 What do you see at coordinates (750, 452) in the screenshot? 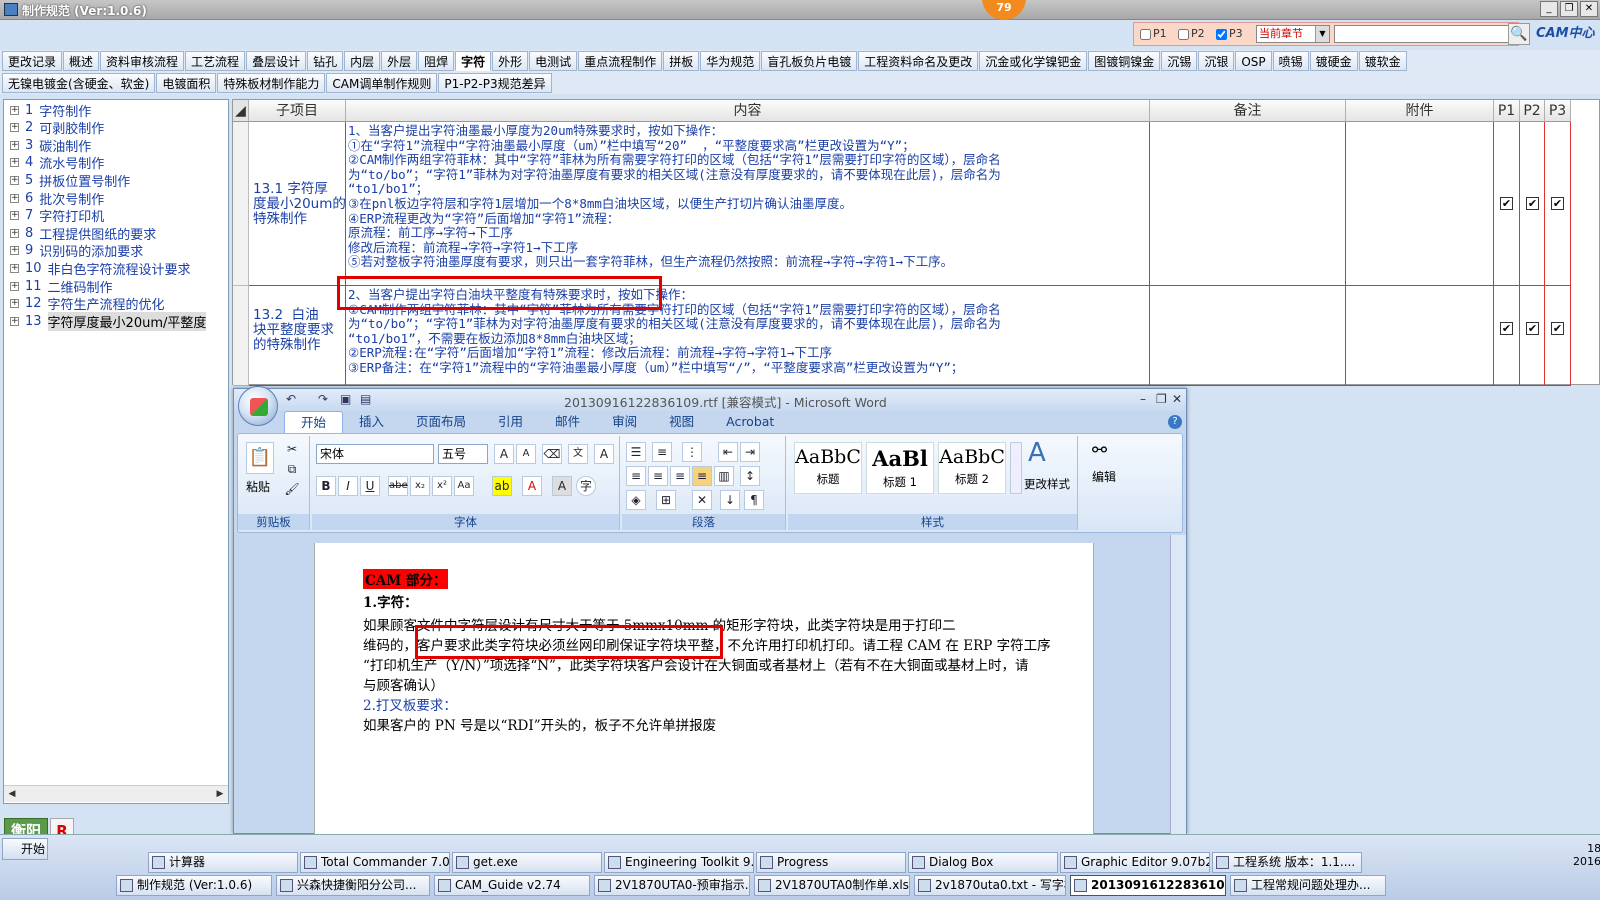
I see `increase-indent-icon: ⇥` at bounding box center [750, 452].